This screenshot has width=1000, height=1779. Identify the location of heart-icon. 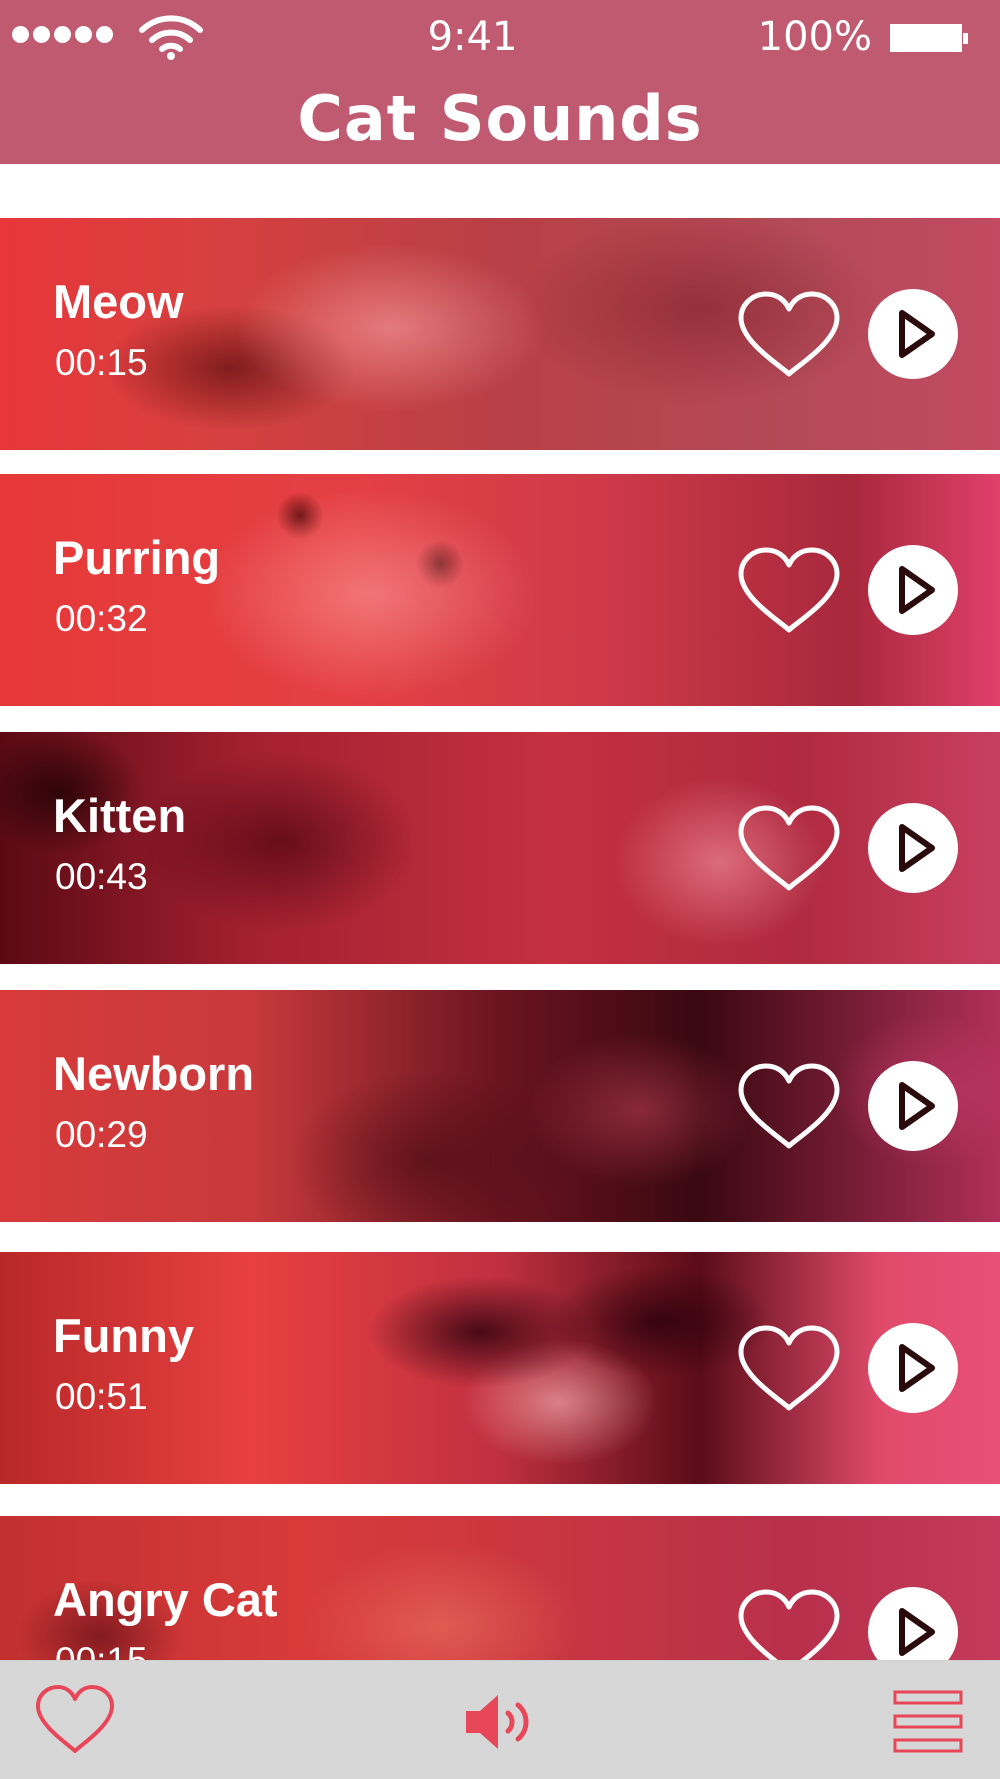
(75, 1720).